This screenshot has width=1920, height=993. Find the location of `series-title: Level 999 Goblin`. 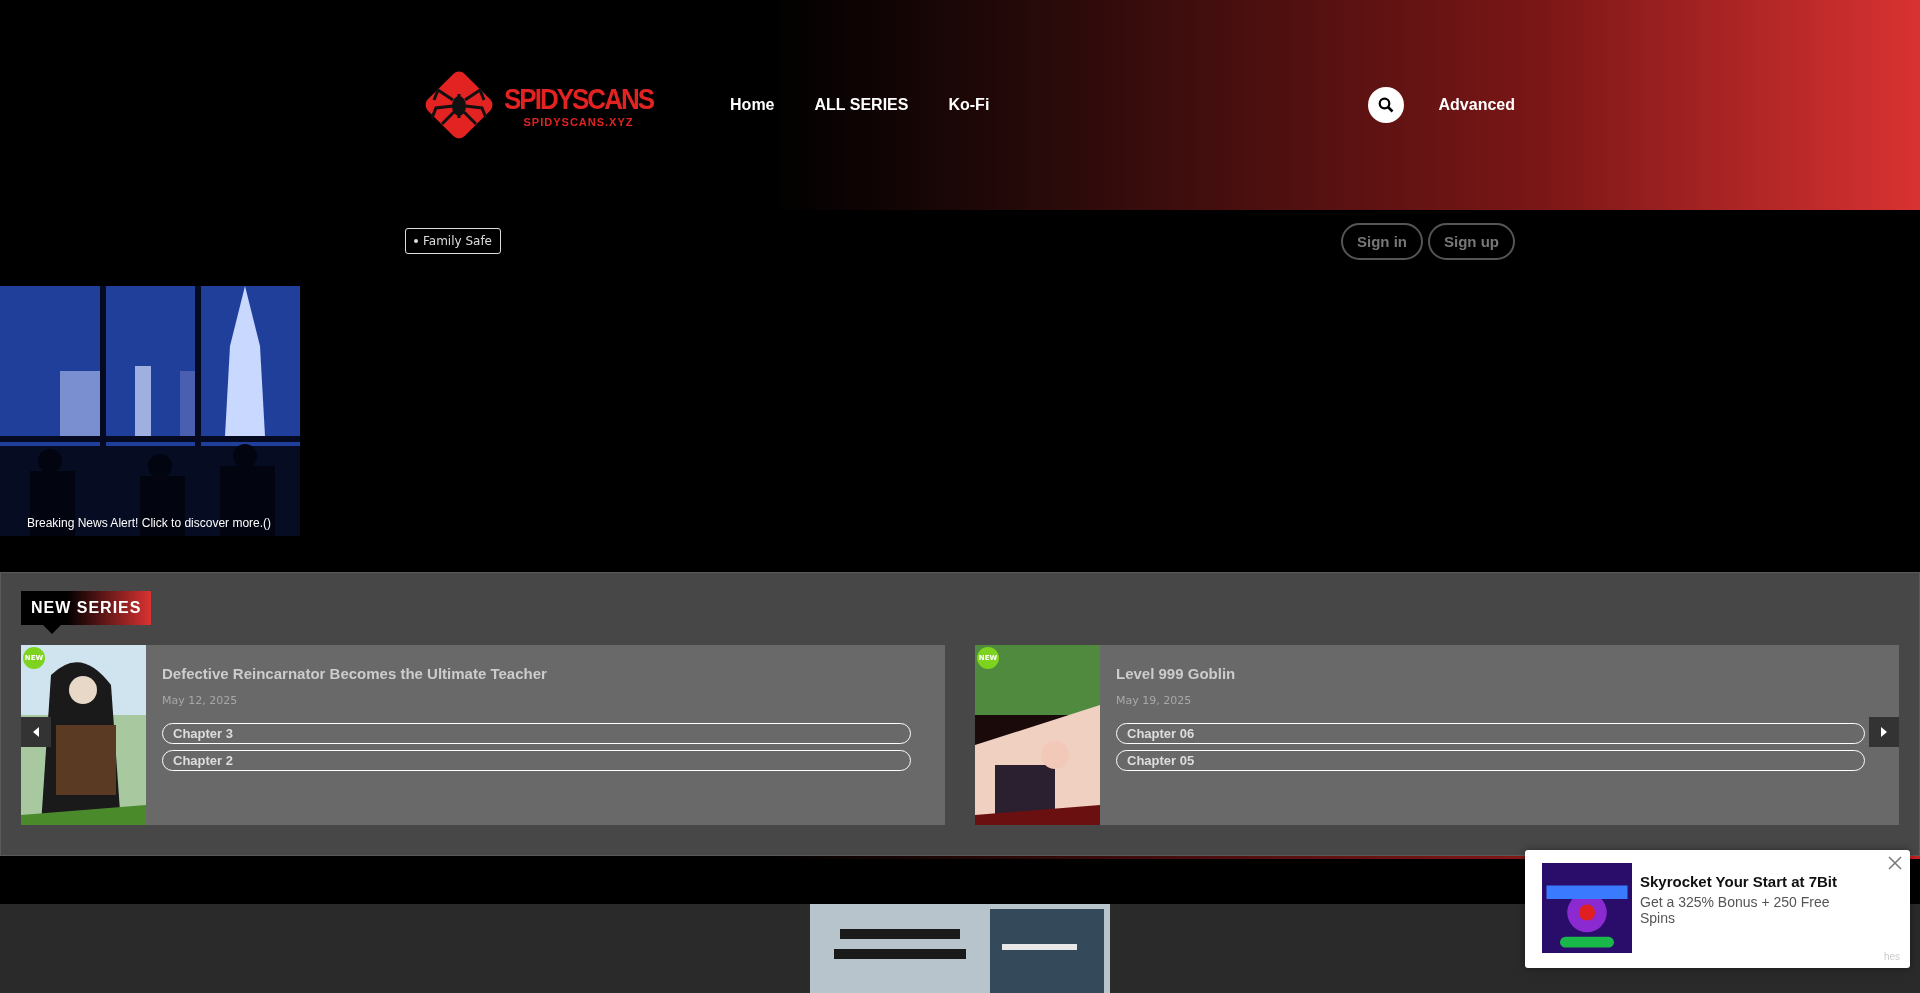

series-title: Level 999 Goblin is located at coordinates (1490, 673).